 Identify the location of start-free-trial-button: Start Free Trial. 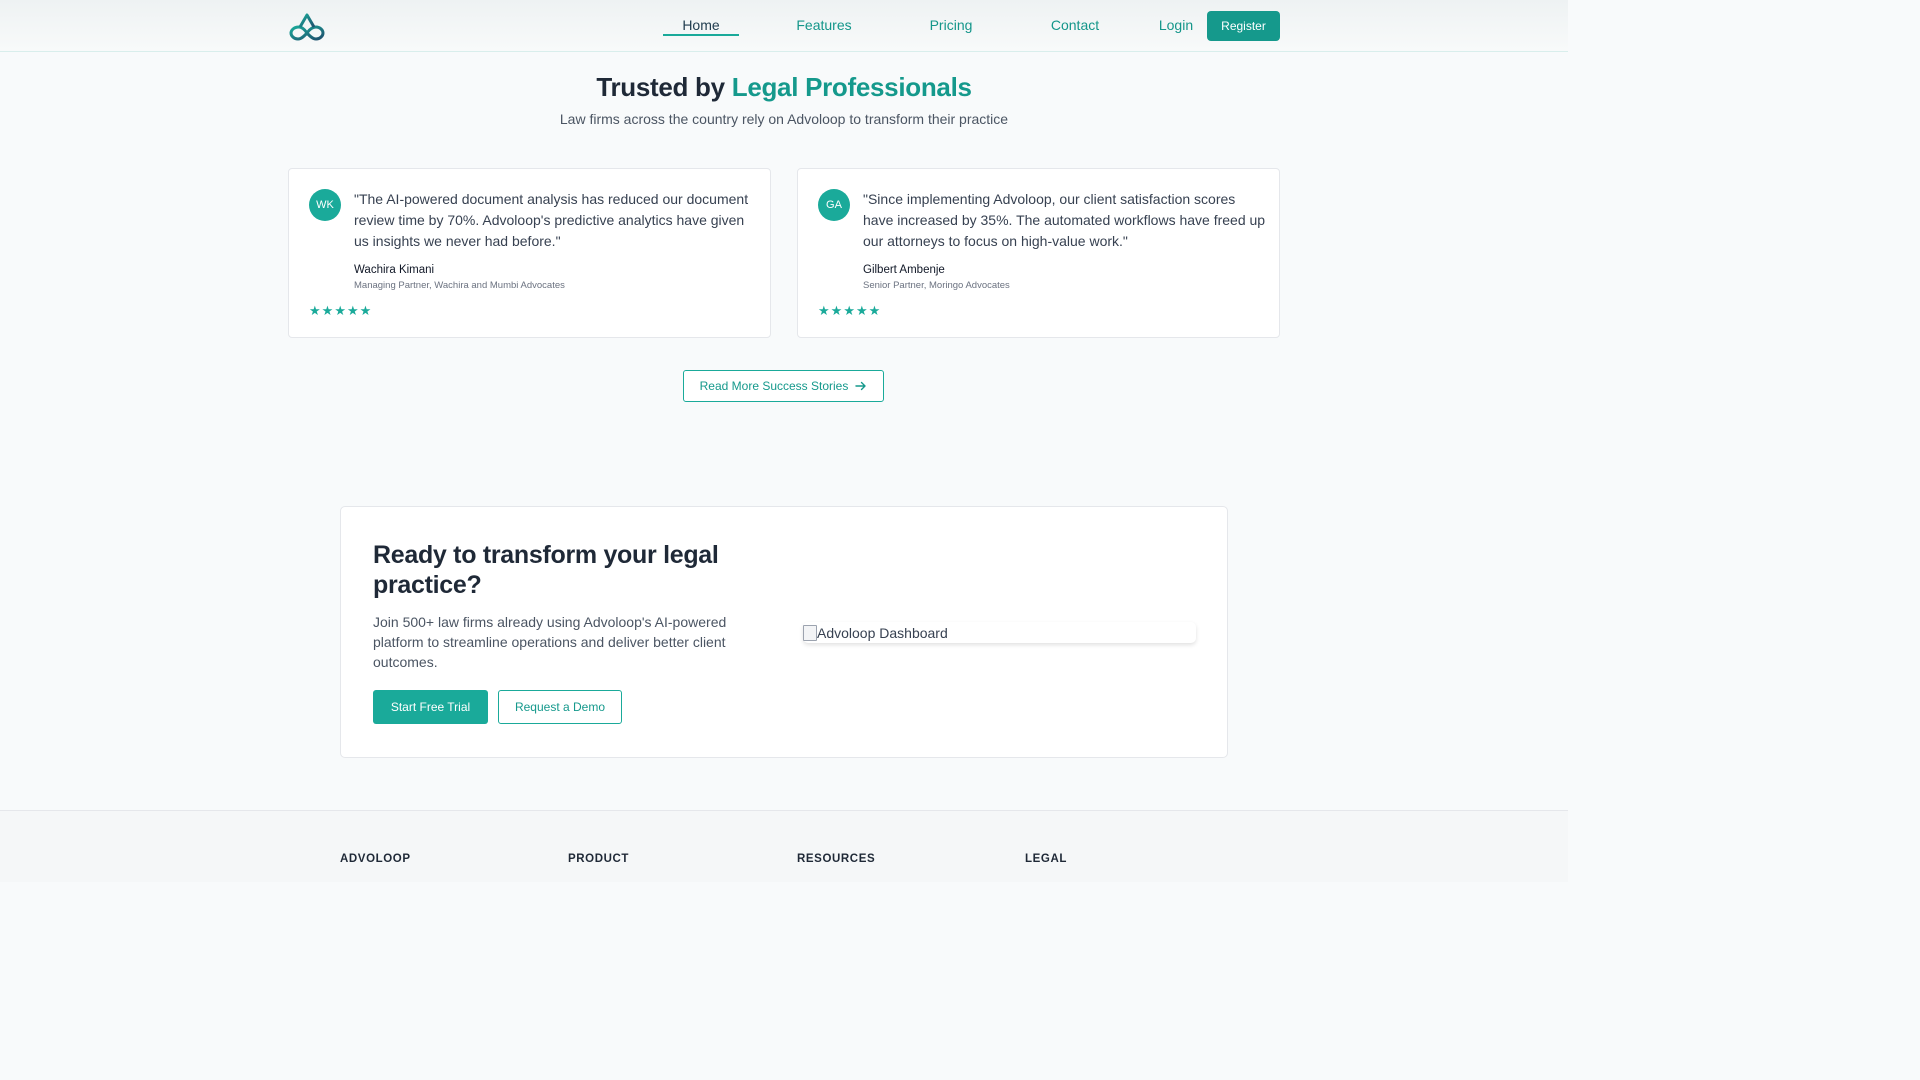
(430, 707).